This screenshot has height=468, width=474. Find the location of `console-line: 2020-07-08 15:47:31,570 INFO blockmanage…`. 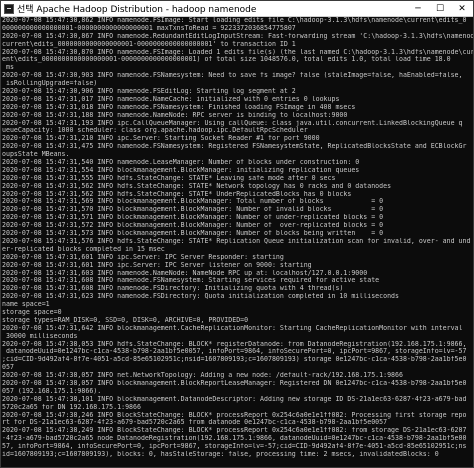

console-line: 2020-07-08 15:47:31,570 INFO blockmanage… is located at coordinates (193, 210).